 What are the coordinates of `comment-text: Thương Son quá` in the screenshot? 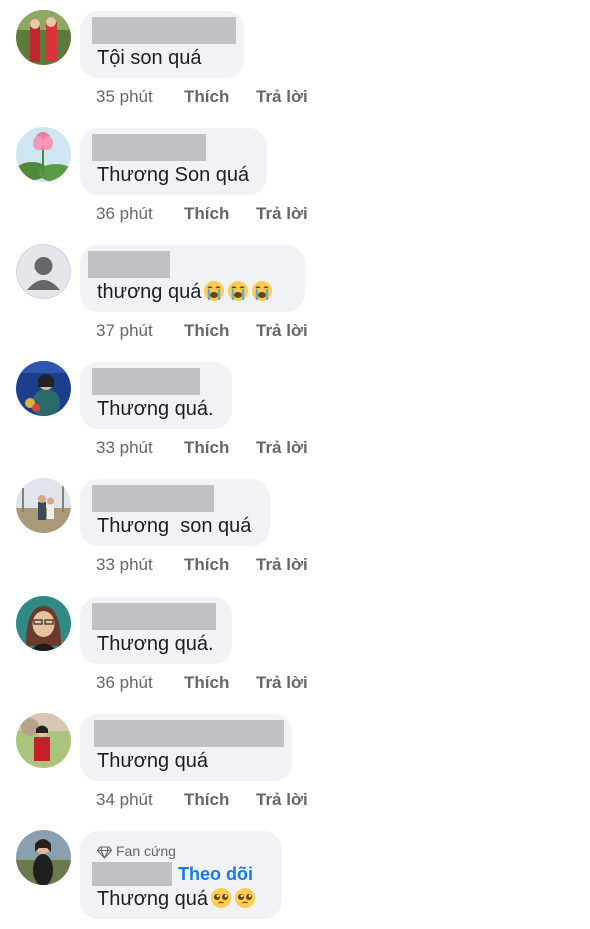 It's located at (173, 175).